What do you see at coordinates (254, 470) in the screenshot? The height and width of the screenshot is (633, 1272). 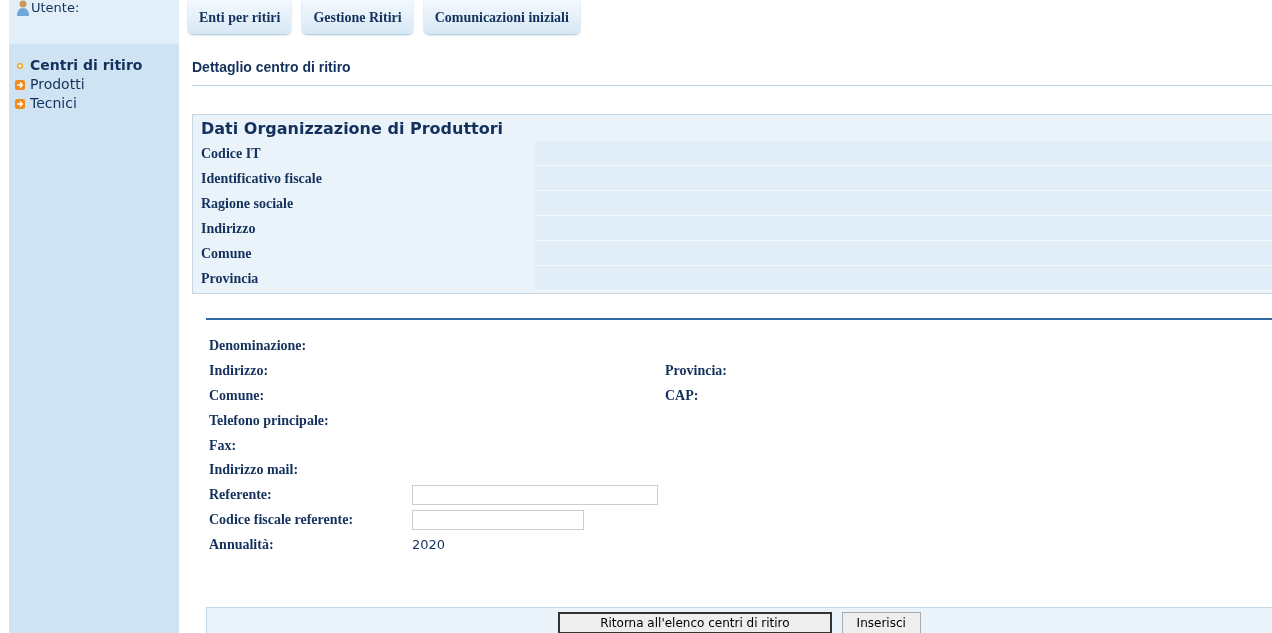 I see `field-label: Indirizzo mail:` at bounding box center [254, 470].